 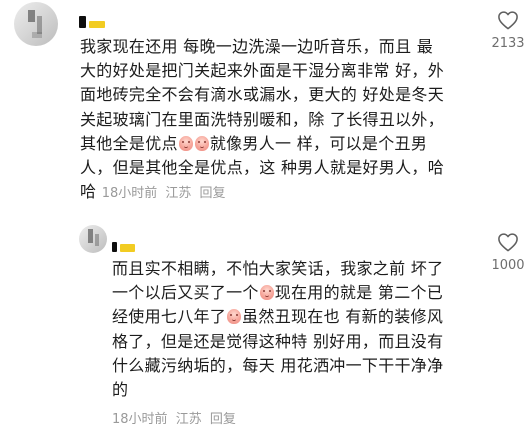 I want to click on like-count: 1000, so click(x=508, y=265).